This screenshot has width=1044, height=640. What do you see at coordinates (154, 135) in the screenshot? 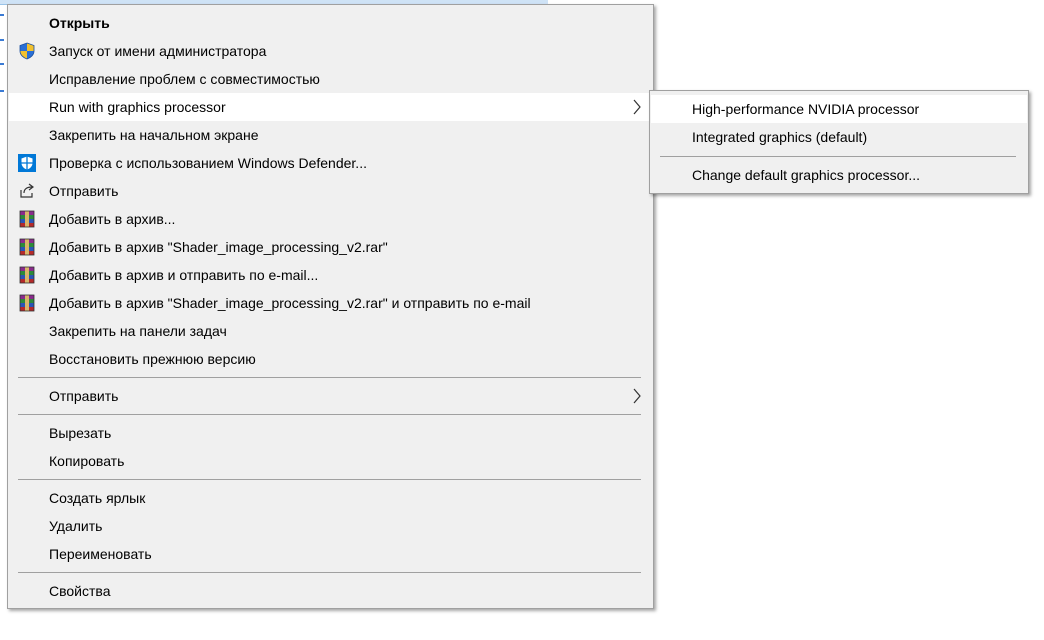
I see `menu-item-label: Закрепить на начальном экране` at bounding box center [154, 135].